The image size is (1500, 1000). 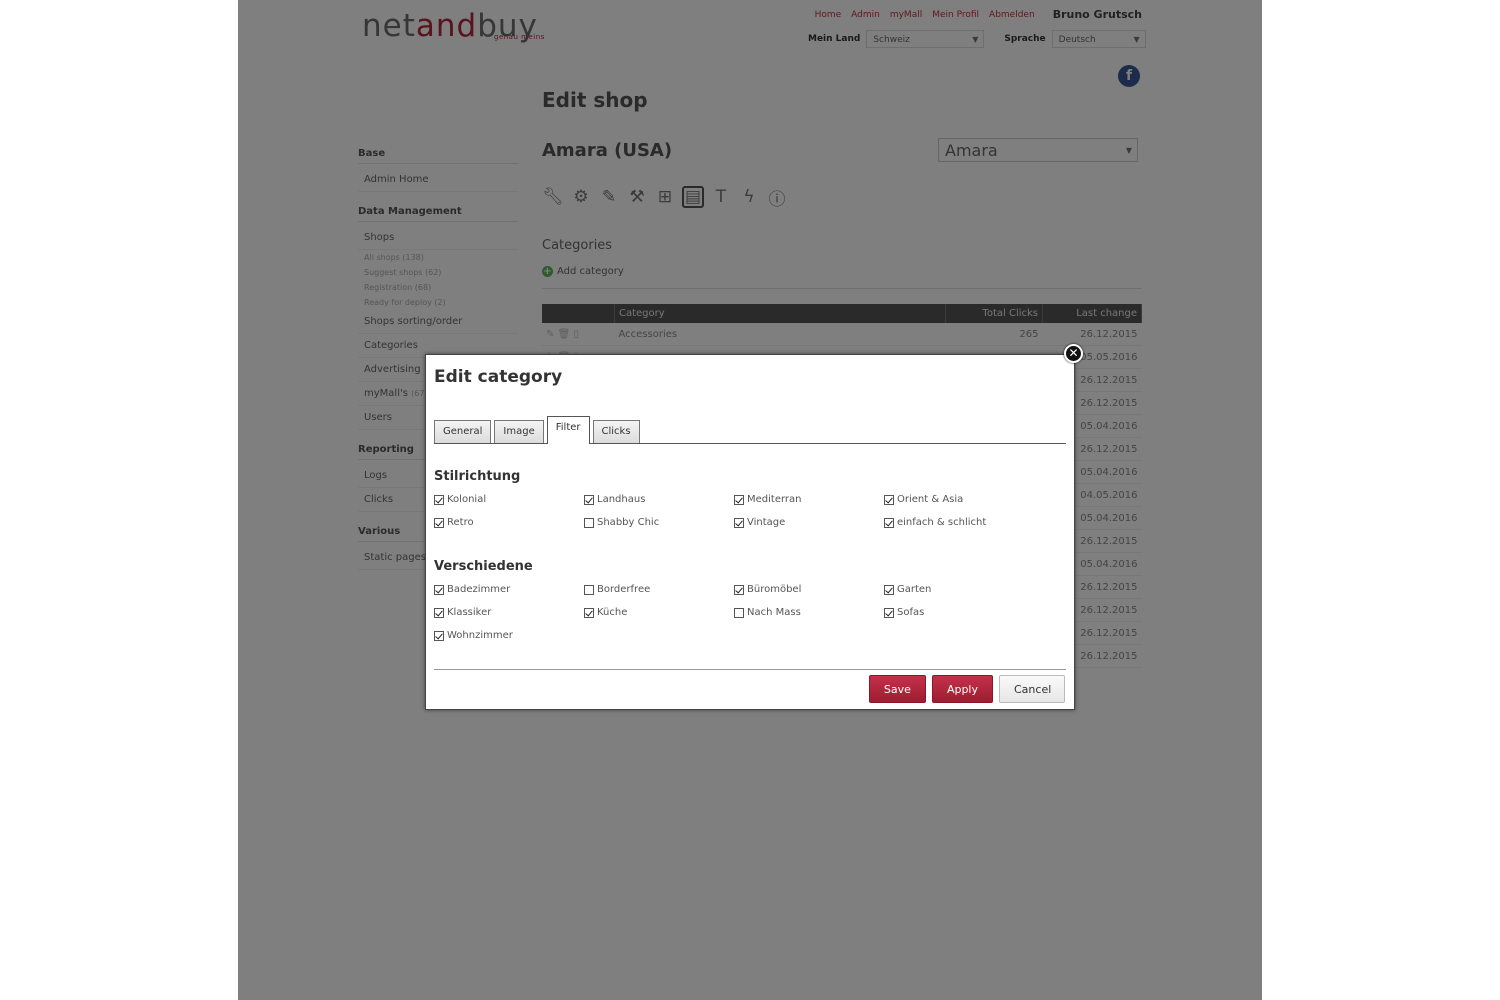 What do you see at coordinates (498, 377) in the screenshot?
I see `dialog-title: Edit category` at bounding box center [498, 377].